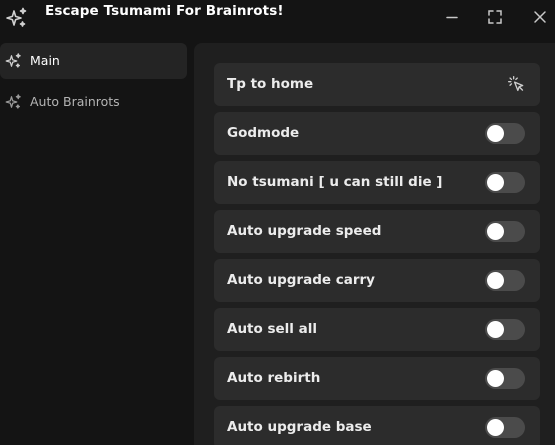 The width and height of the screenshot is (555, 445). Describe the element at coordinates (270, 84) in the screenshot. I see `row-label: Tp to home` at that location.